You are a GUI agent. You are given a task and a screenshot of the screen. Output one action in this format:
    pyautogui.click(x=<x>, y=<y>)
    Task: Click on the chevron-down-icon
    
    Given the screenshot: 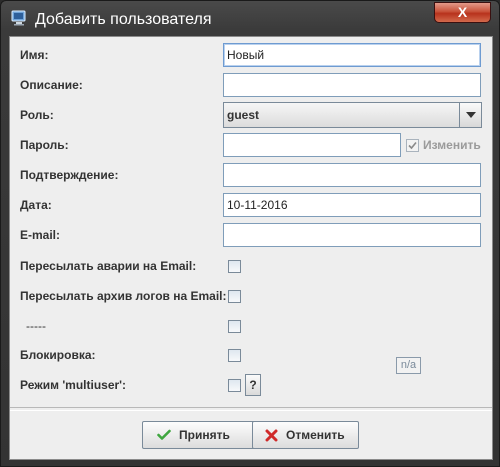 What is the action you would take?
    pyautogui.click(x=471, y=115)
    